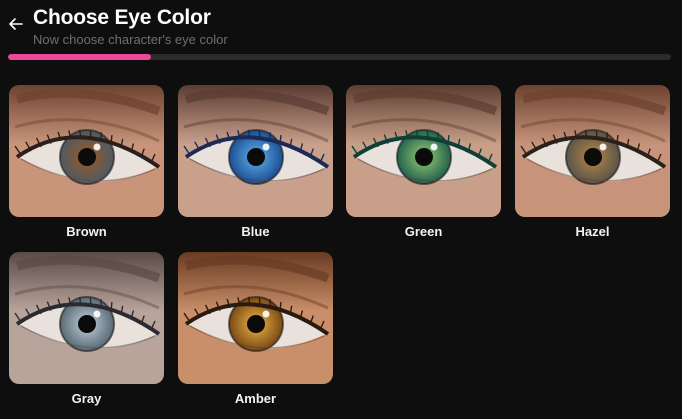  I want to click on eye-option-amber: Amber, so click(255, 329).